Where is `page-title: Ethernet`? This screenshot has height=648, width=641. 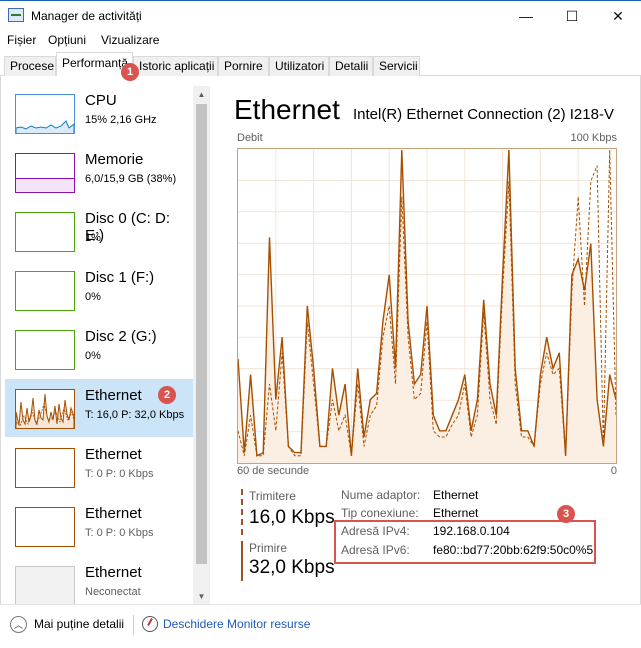 page-title: Ethernet is located at coordinates (287, 109).